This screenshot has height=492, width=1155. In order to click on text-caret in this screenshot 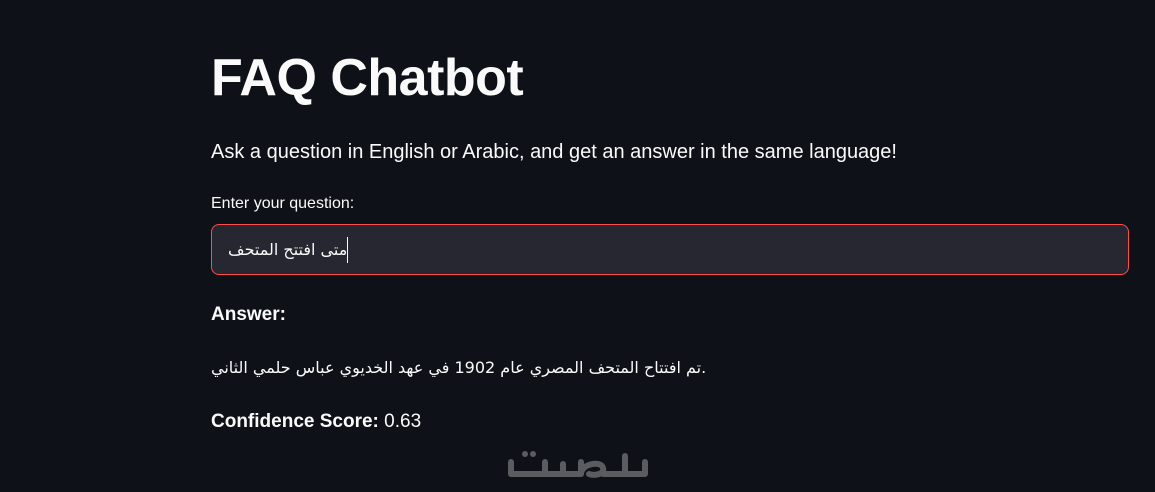, I will do `click(348, 249)`.